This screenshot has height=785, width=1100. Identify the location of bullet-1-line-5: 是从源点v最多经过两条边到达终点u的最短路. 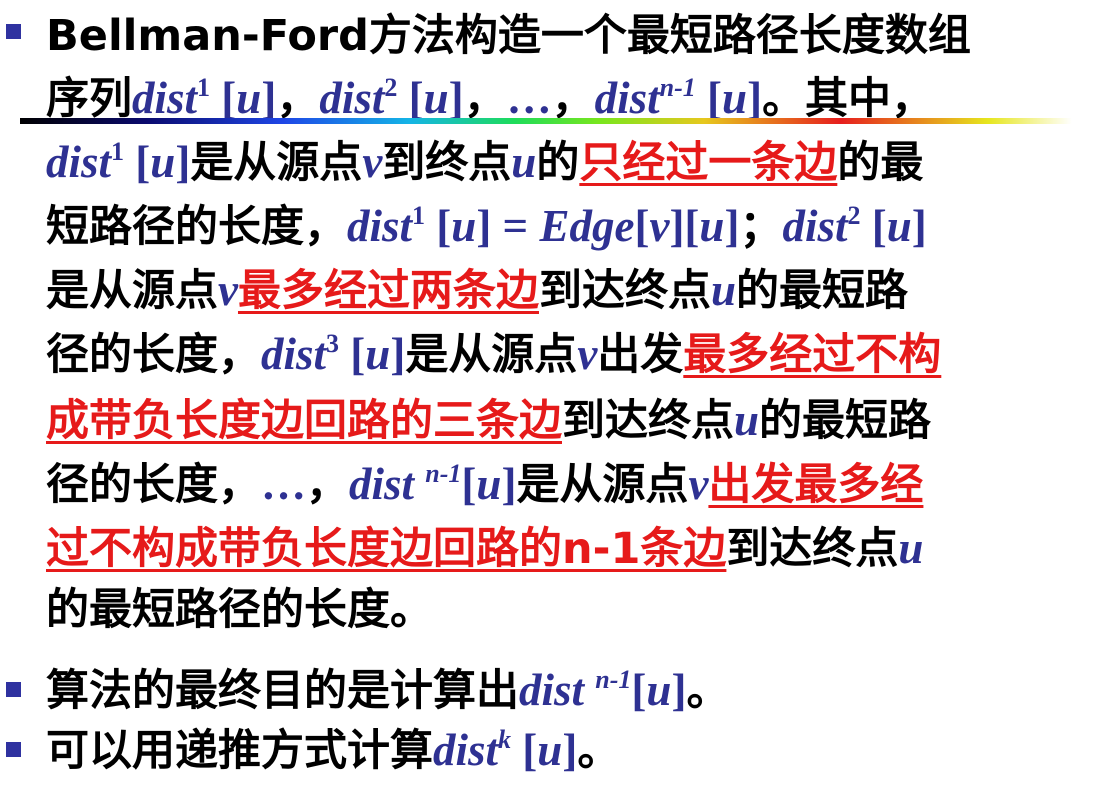
(477, 290).